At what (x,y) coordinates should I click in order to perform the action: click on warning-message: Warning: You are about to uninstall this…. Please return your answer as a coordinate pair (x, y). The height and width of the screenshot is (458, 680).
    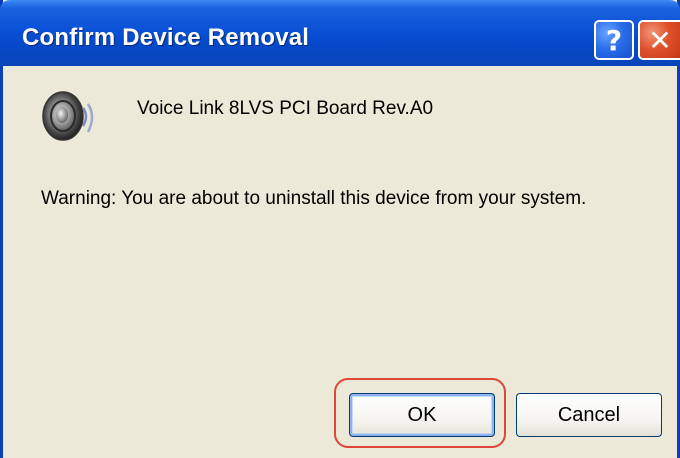
    Looking at the image, I should click on (314, 198).